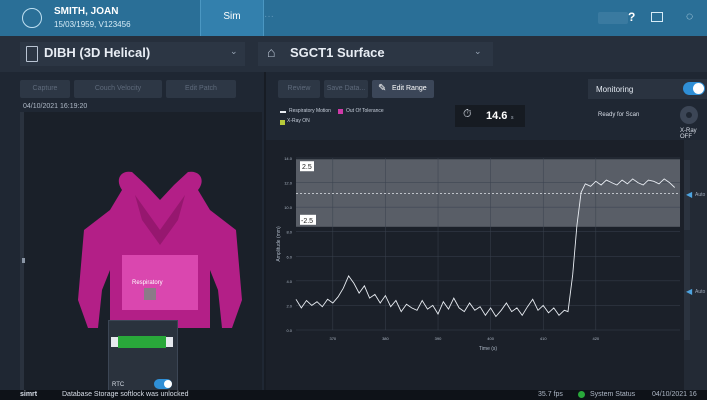  I want to click on lower-tolerance-label: -2.5, so click(307, 221).